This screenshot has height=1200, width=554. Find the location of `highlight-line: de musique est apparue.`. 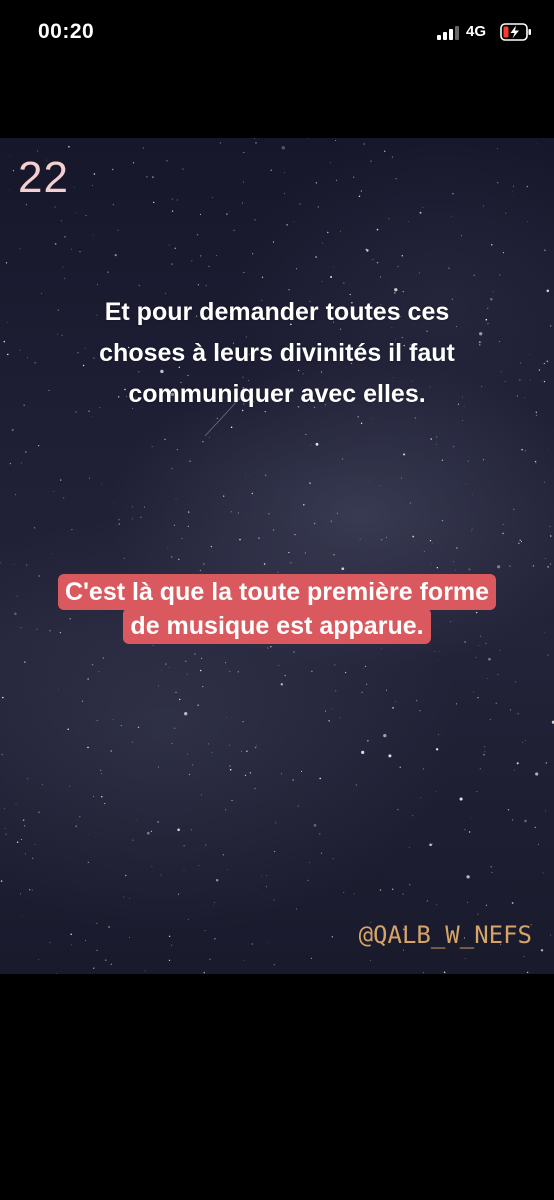

highlight-line: de musique est apparue. is located at coordinates (277, 626).